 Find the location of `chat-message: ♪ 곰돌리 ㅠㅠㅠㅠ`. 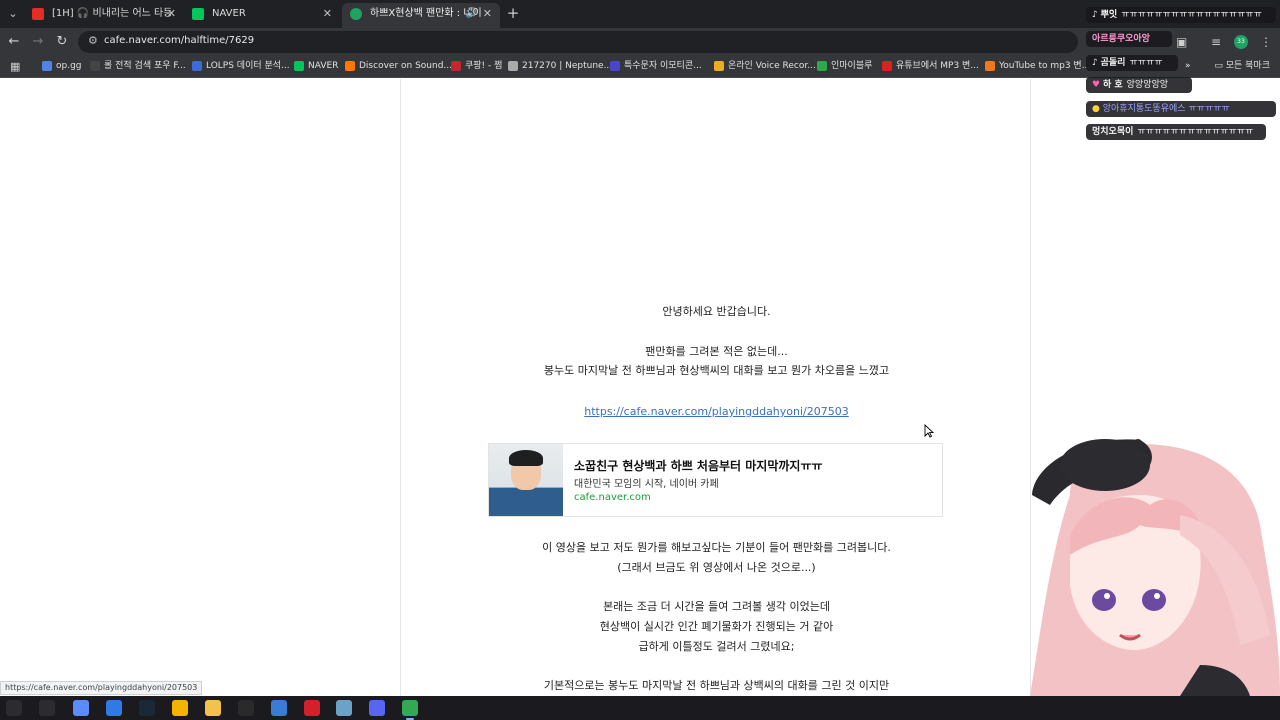

chat-message: ♪ 곰돌리 ㅠㅠㅠㅠ is located at coordinates (1132, 63).